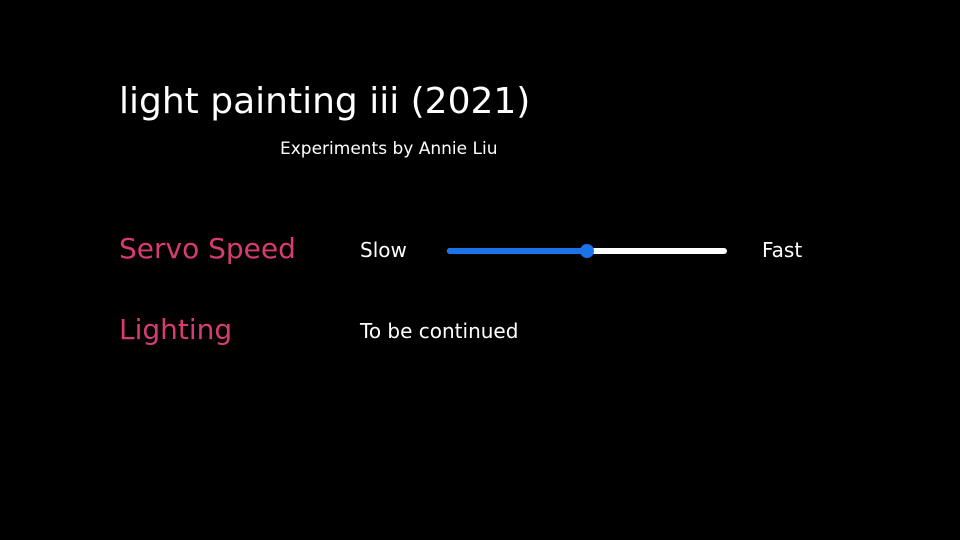  I want to click on slider-min-label: Slow, so click(383, 250).